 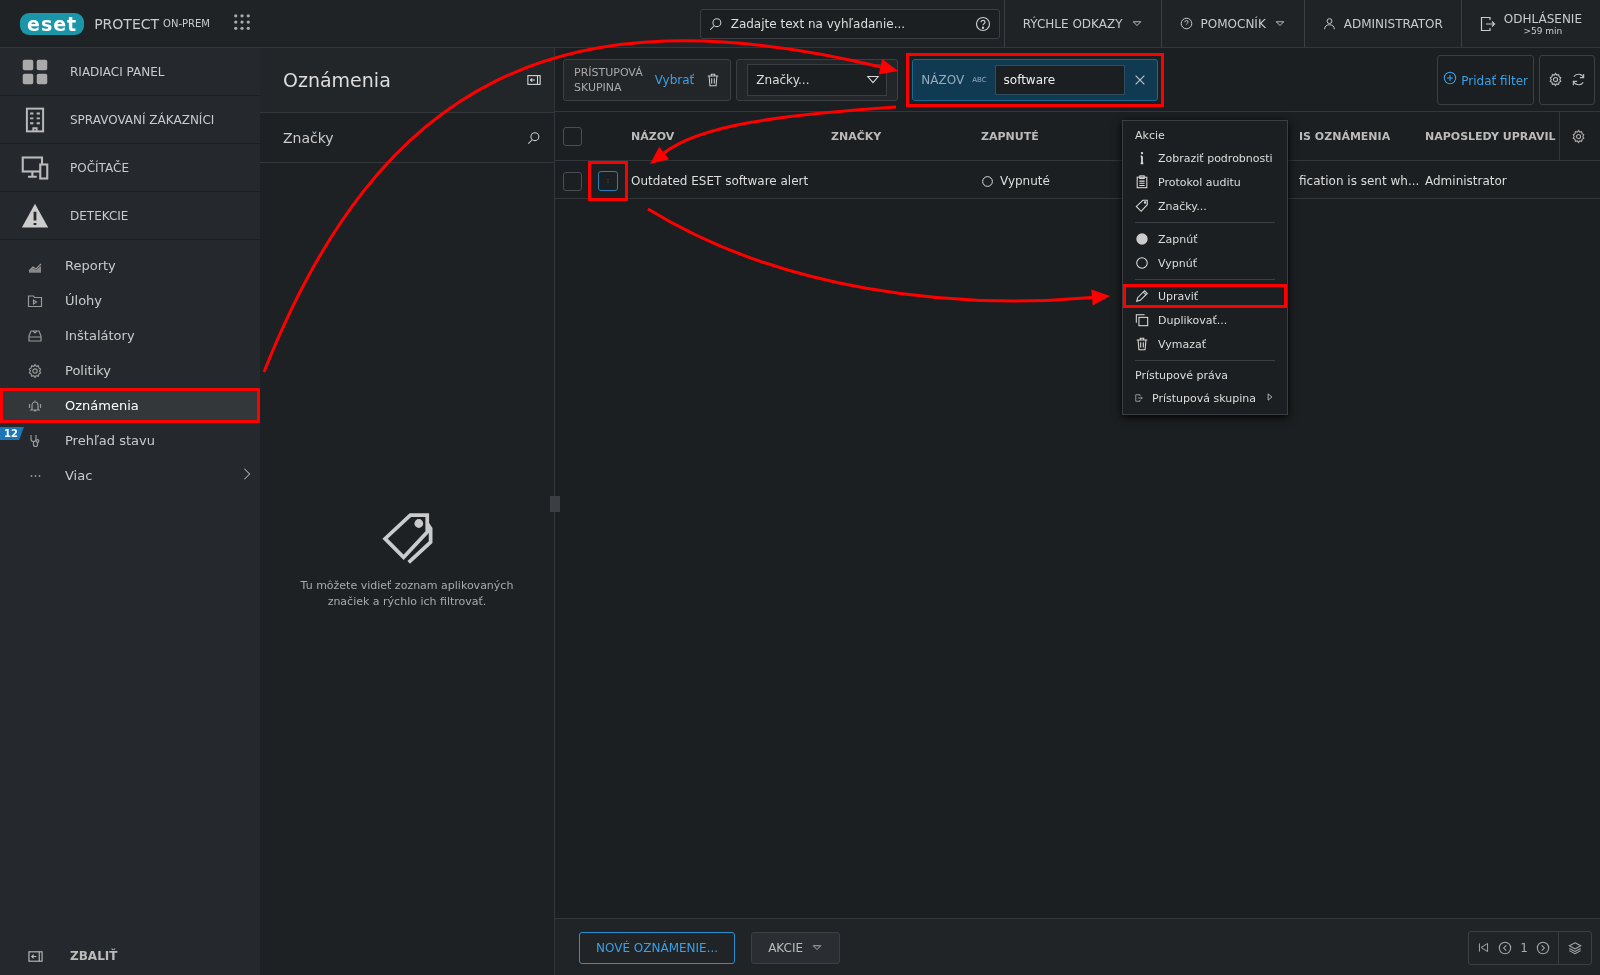 What do you see at coordinates (127, 23) in the screenshot?
I see `product-name: PROTECT` at bounding box center [127, 23].